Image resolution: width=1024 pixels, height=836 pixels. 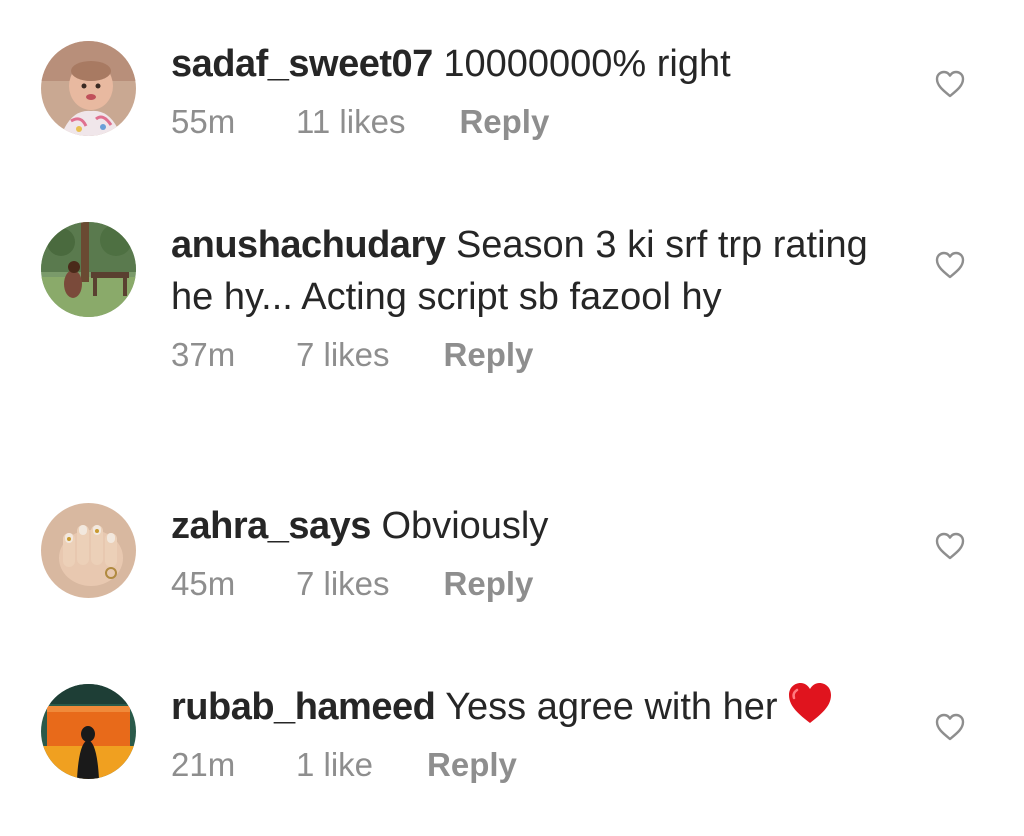 What do you see at coordinates (271, 526) in the screenshot?
I see `comment-username: zahra_says` at bounding box center [271, 526].